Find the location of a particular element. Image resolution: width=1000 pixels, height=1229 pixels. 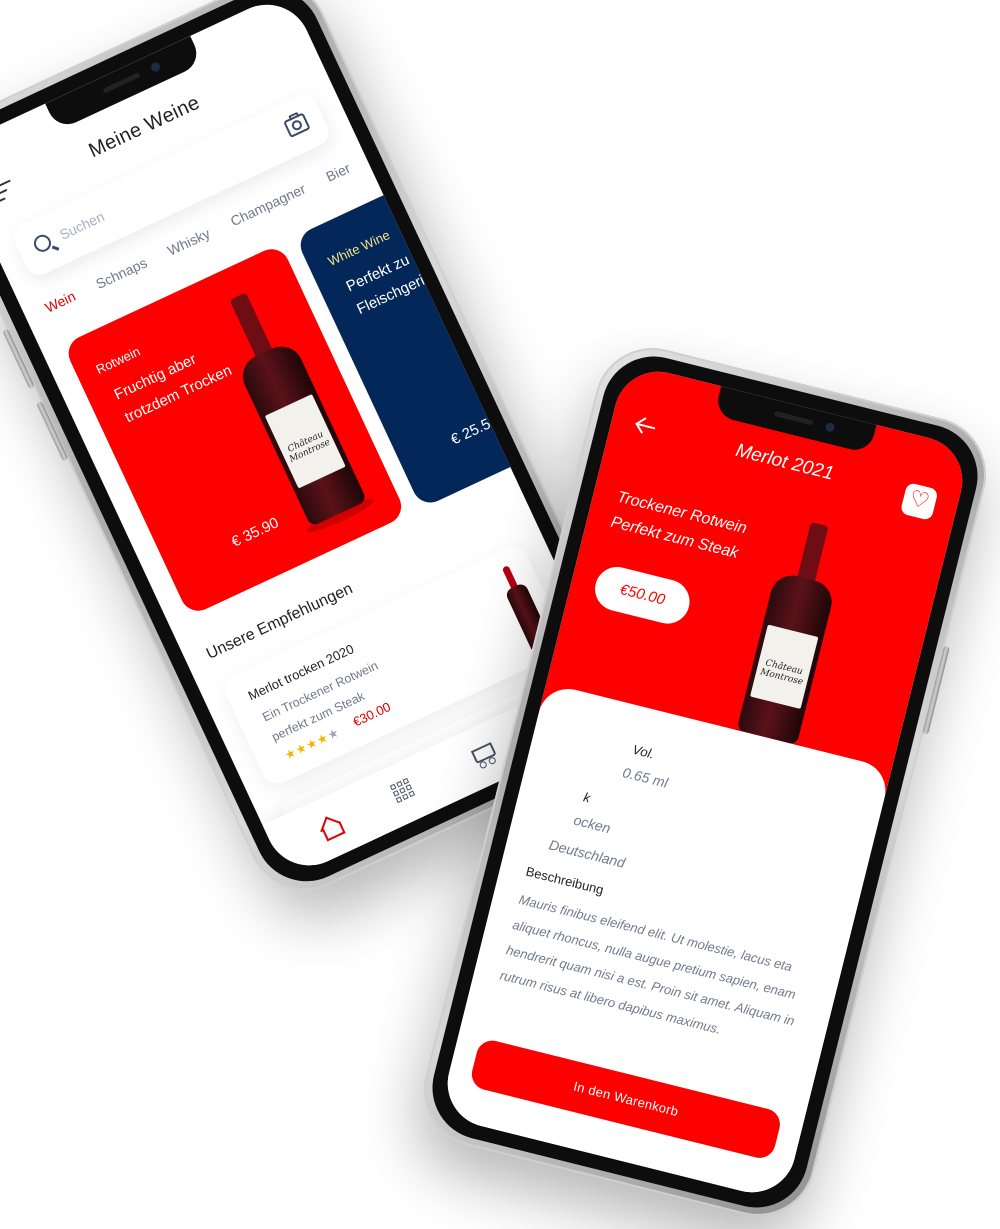

home-icon is located at coordinates (330, 827).